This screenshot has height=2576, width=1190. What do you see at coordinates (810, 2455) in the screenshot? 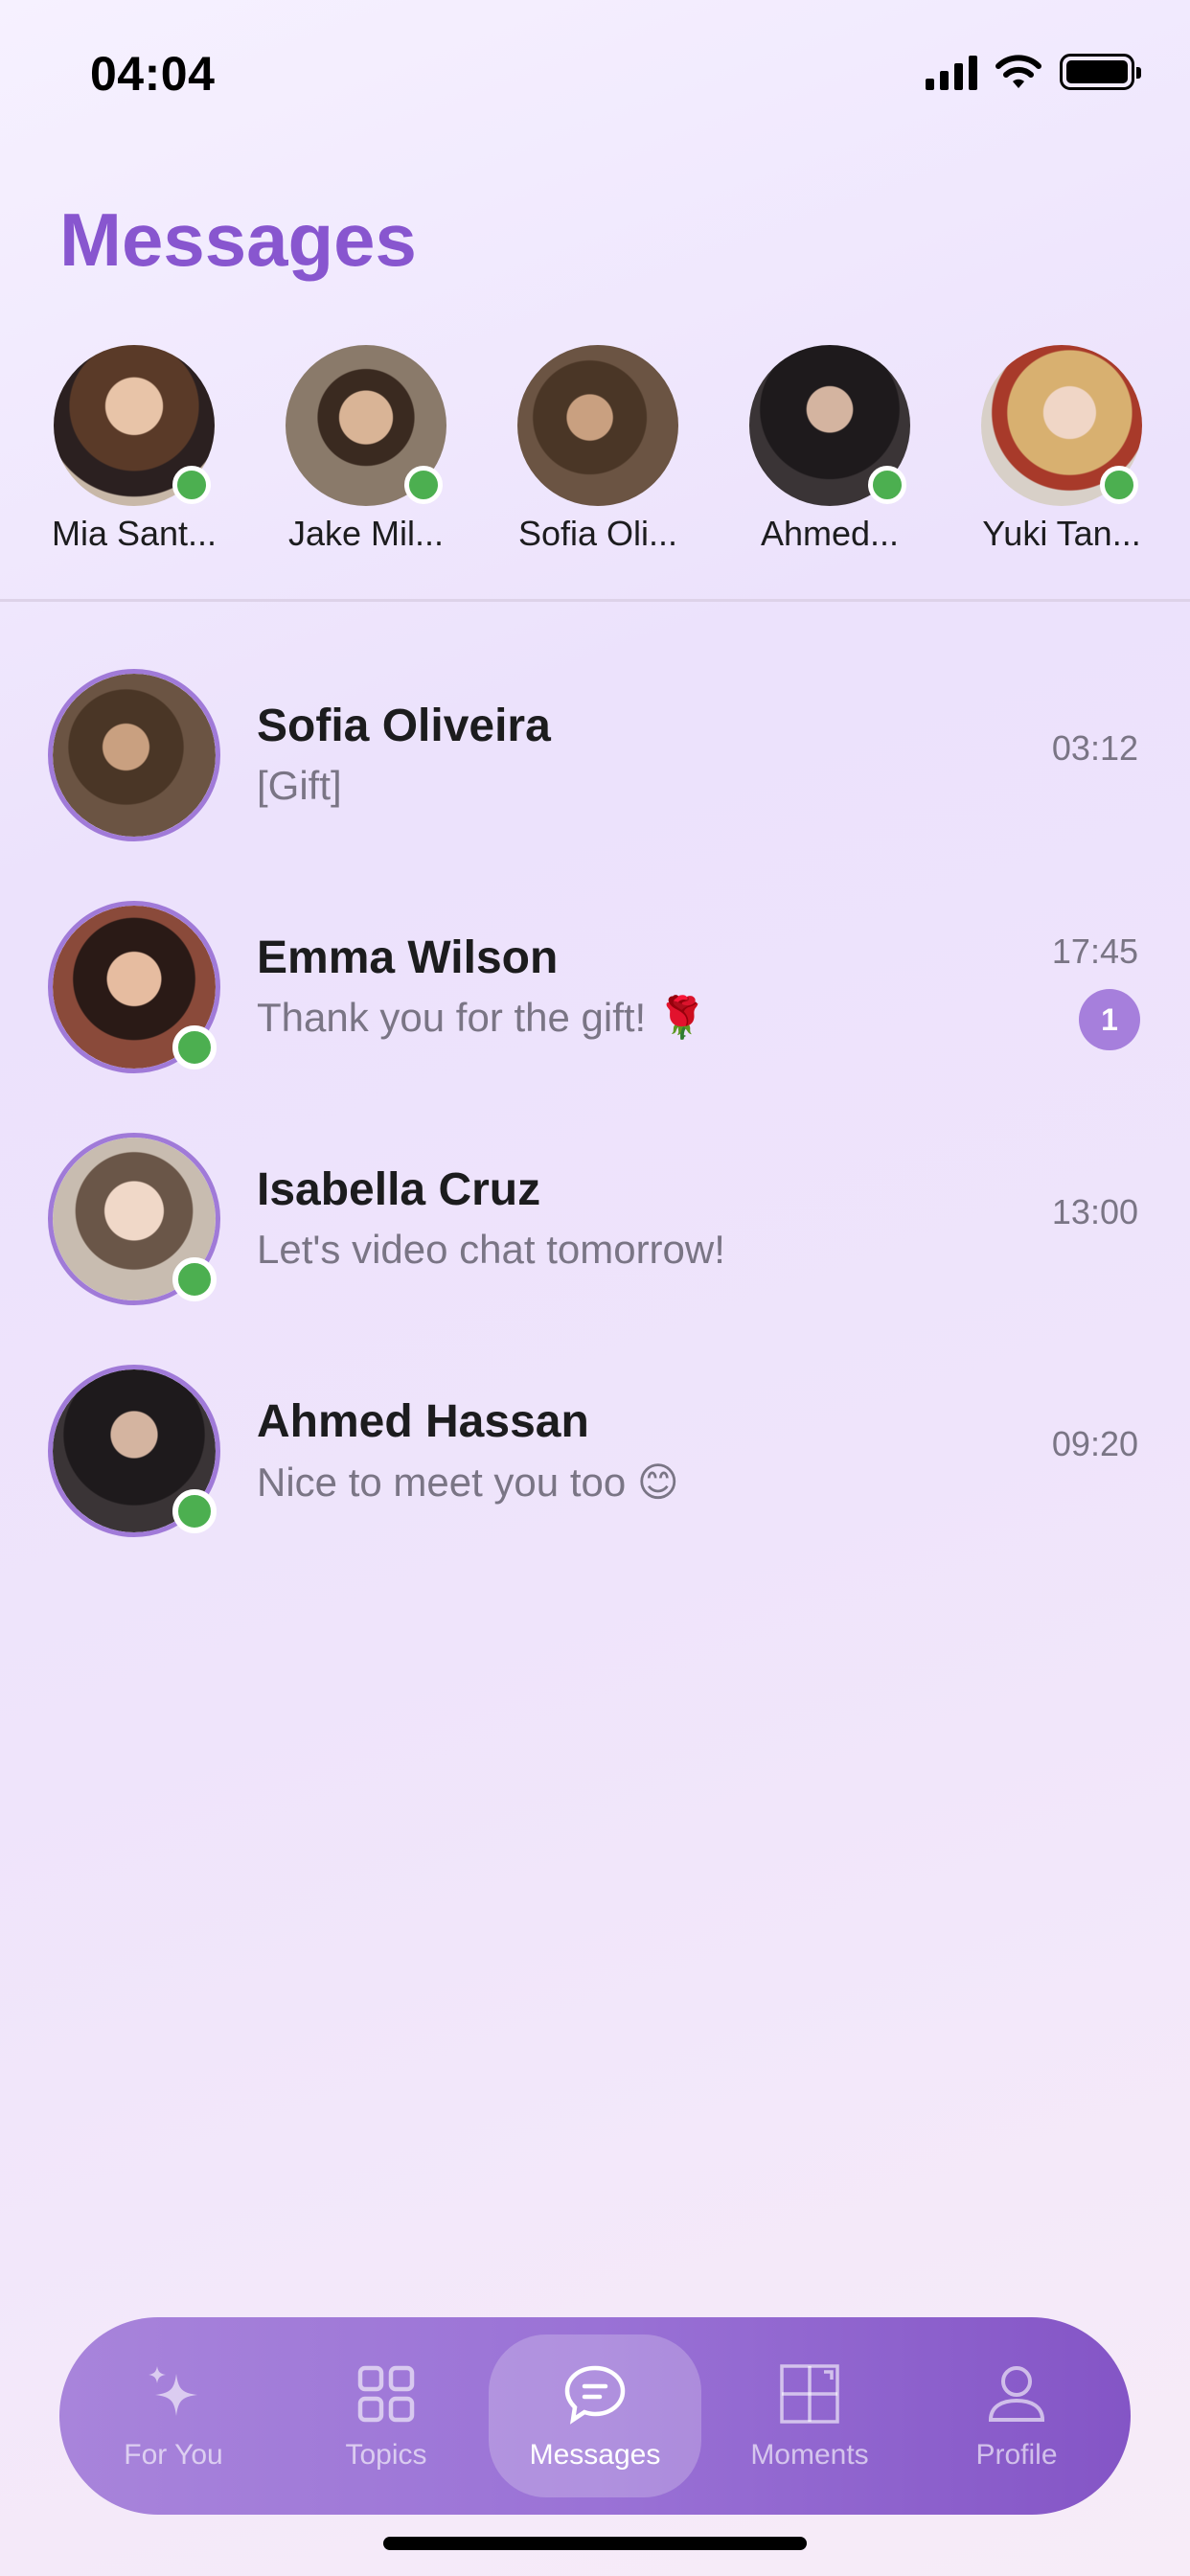
I see `tab-label: Moments` at bounding box center [810, 2455].